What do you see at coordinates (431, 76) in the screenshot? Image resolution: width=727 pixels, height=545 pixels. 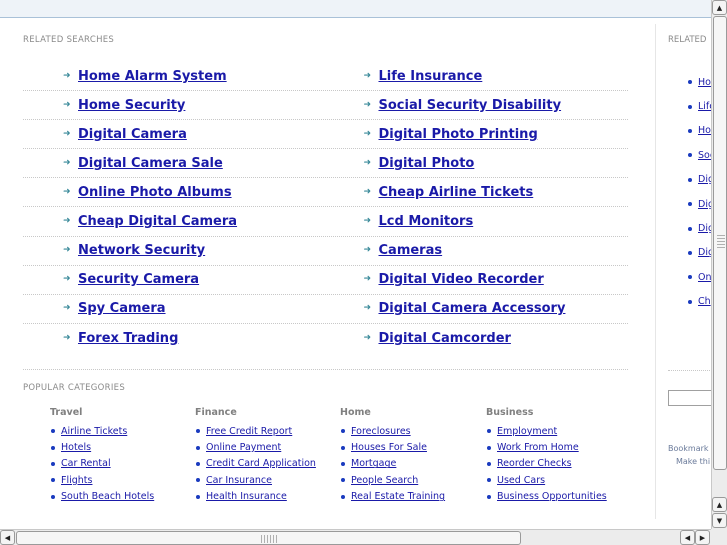 I see `related-search-link: Life Insurance` at bounding box center [431, 76].